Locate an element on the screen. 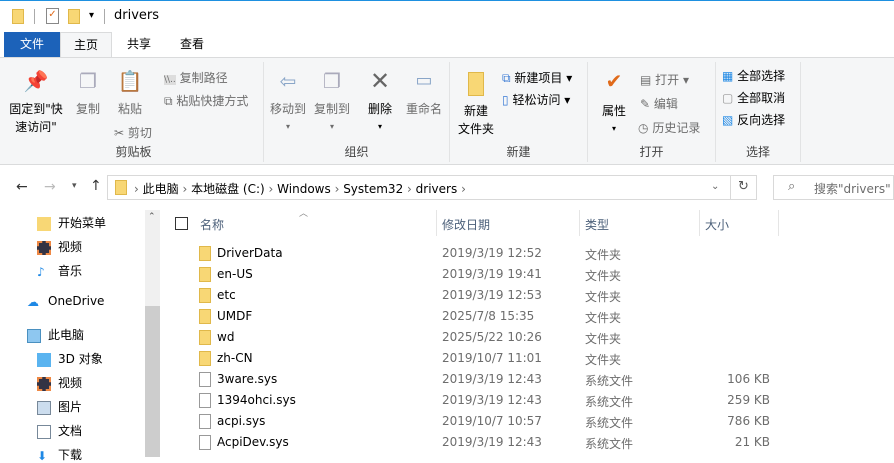 The width and height of the screenshot is (894, 463). sidebar-item-music: ♪ 音乐 is located at coordinates (59, 270).